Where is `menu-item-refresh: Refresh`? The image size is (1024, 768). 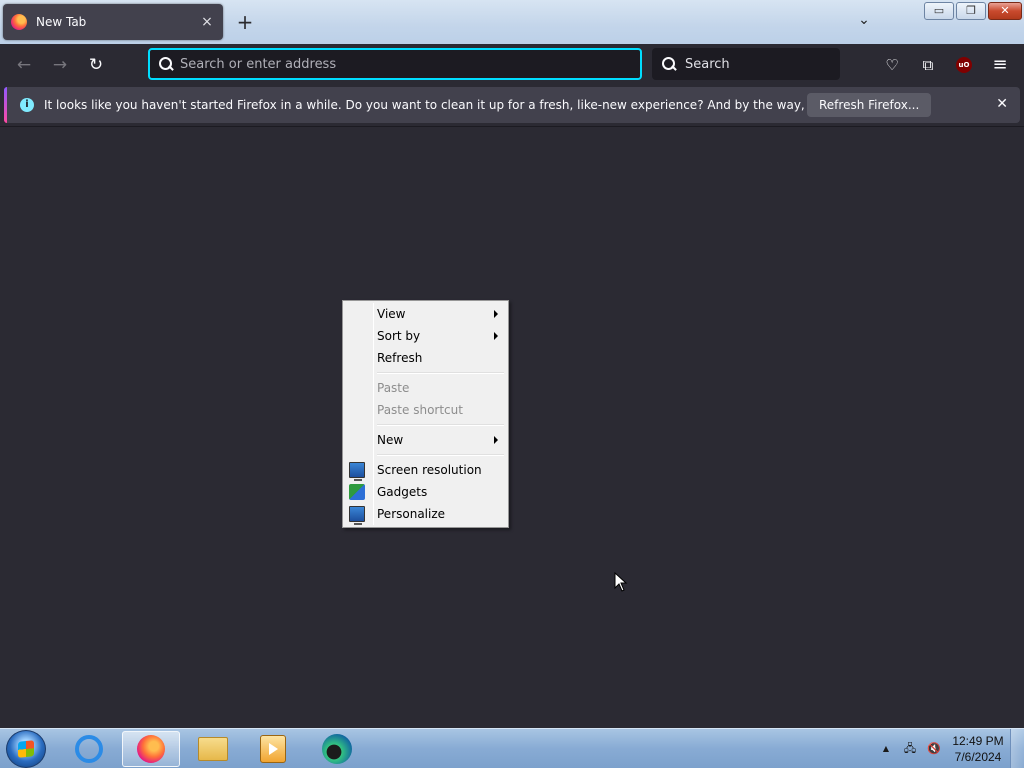 menu-item-refresh: Refresh is located at coordinates (425, 358).